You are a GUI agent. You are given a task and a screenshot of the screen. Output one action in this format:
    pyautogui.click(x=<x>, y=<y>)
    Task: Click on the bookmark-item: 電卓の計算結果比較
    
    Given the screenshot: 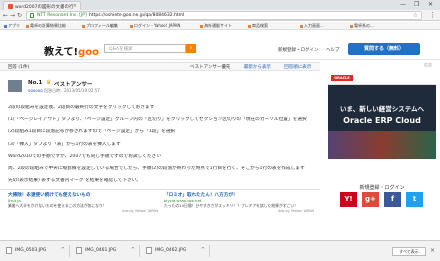 What is the action you would take?
    pyautogui.click(x=46, y=26)
    